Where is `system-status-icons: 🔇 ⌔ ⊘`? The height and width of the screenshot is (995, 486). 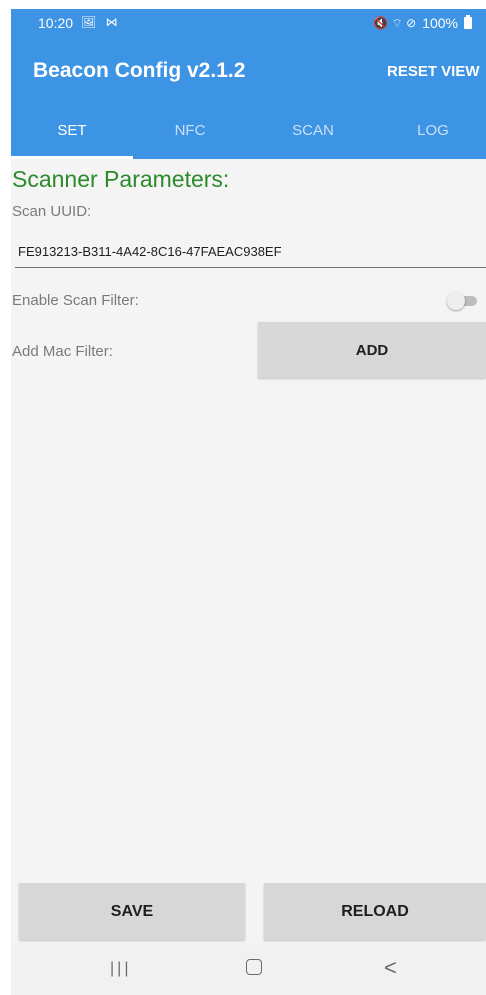
system-status-icons: 🔇 ⌔ ⊘ is located at coordinates (395, 22).